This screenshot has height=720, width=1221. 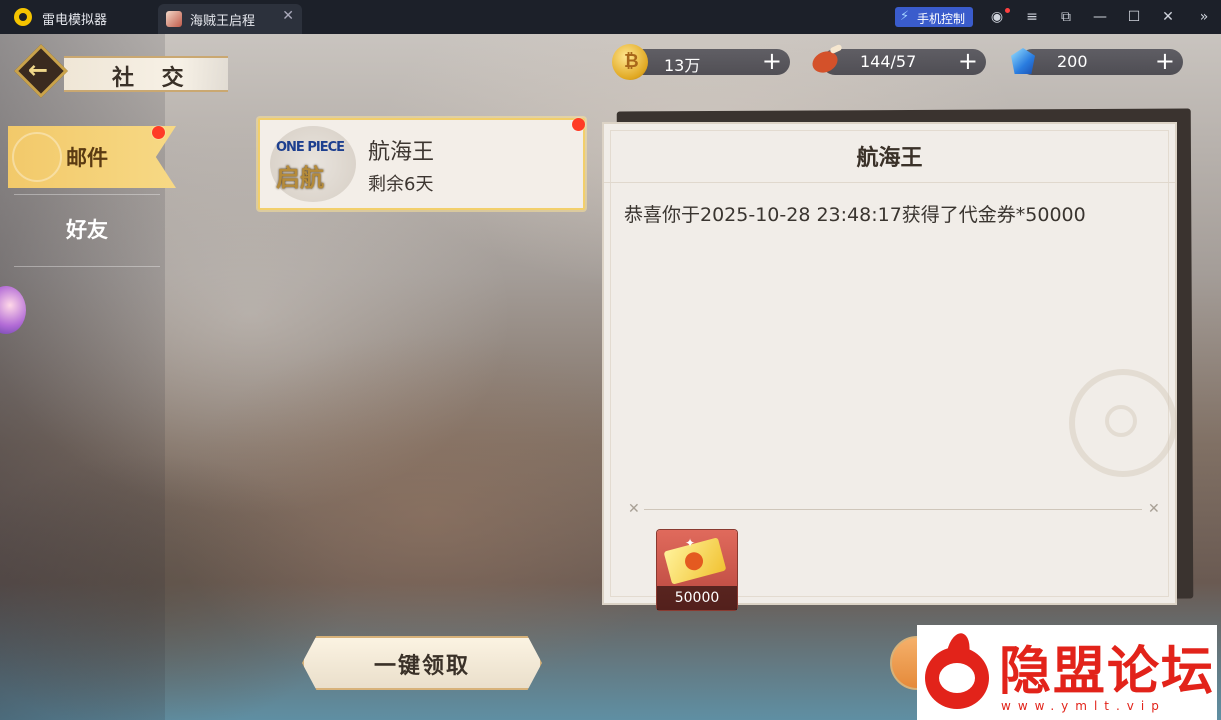 What do you see at coordinates (158, 132) in the screenshot?
I see `mail-notification-dot` at bounding box center [158, 132].